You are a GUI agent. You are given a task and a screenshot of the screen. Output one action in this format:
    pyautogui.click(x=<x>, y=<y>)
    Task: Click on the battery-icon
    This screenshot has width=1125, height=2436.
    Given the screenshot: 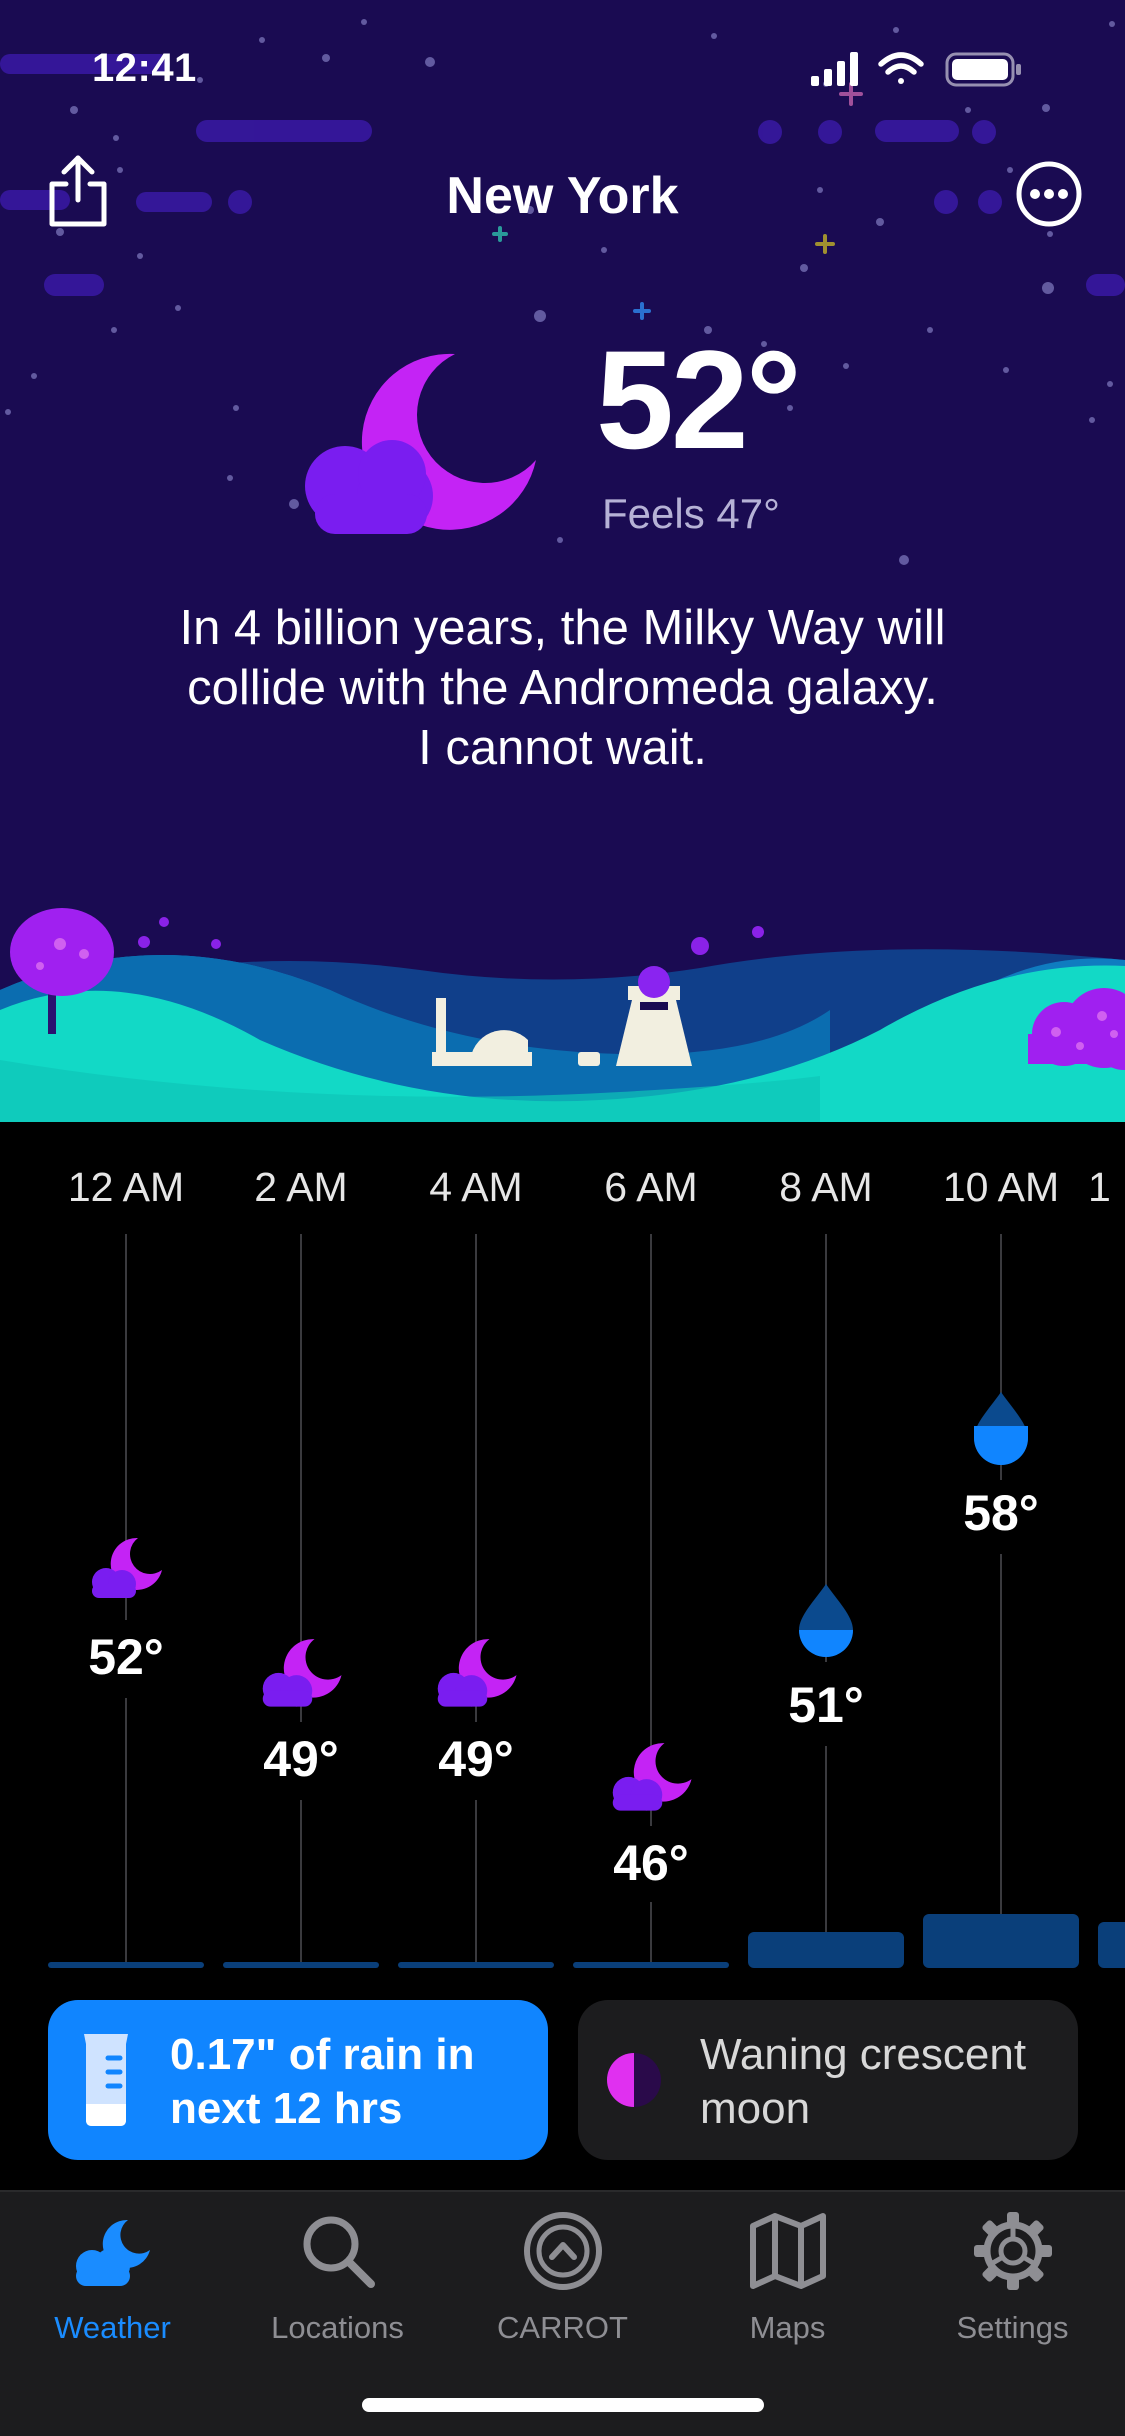 What is the action you would take?
    pyautogui.click(x=983, y=69)
    